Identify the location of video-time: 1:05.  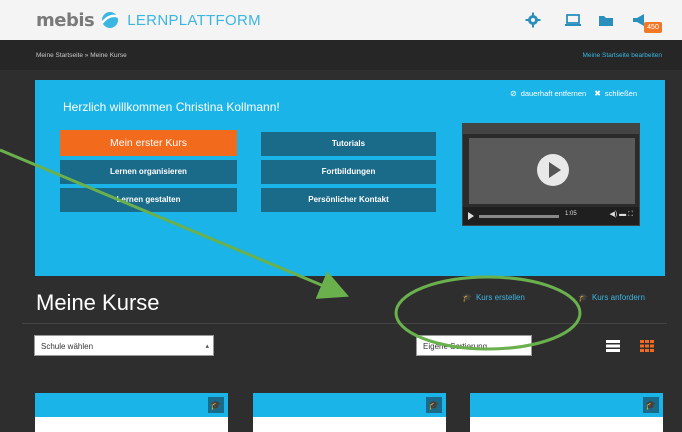
(571, 214).